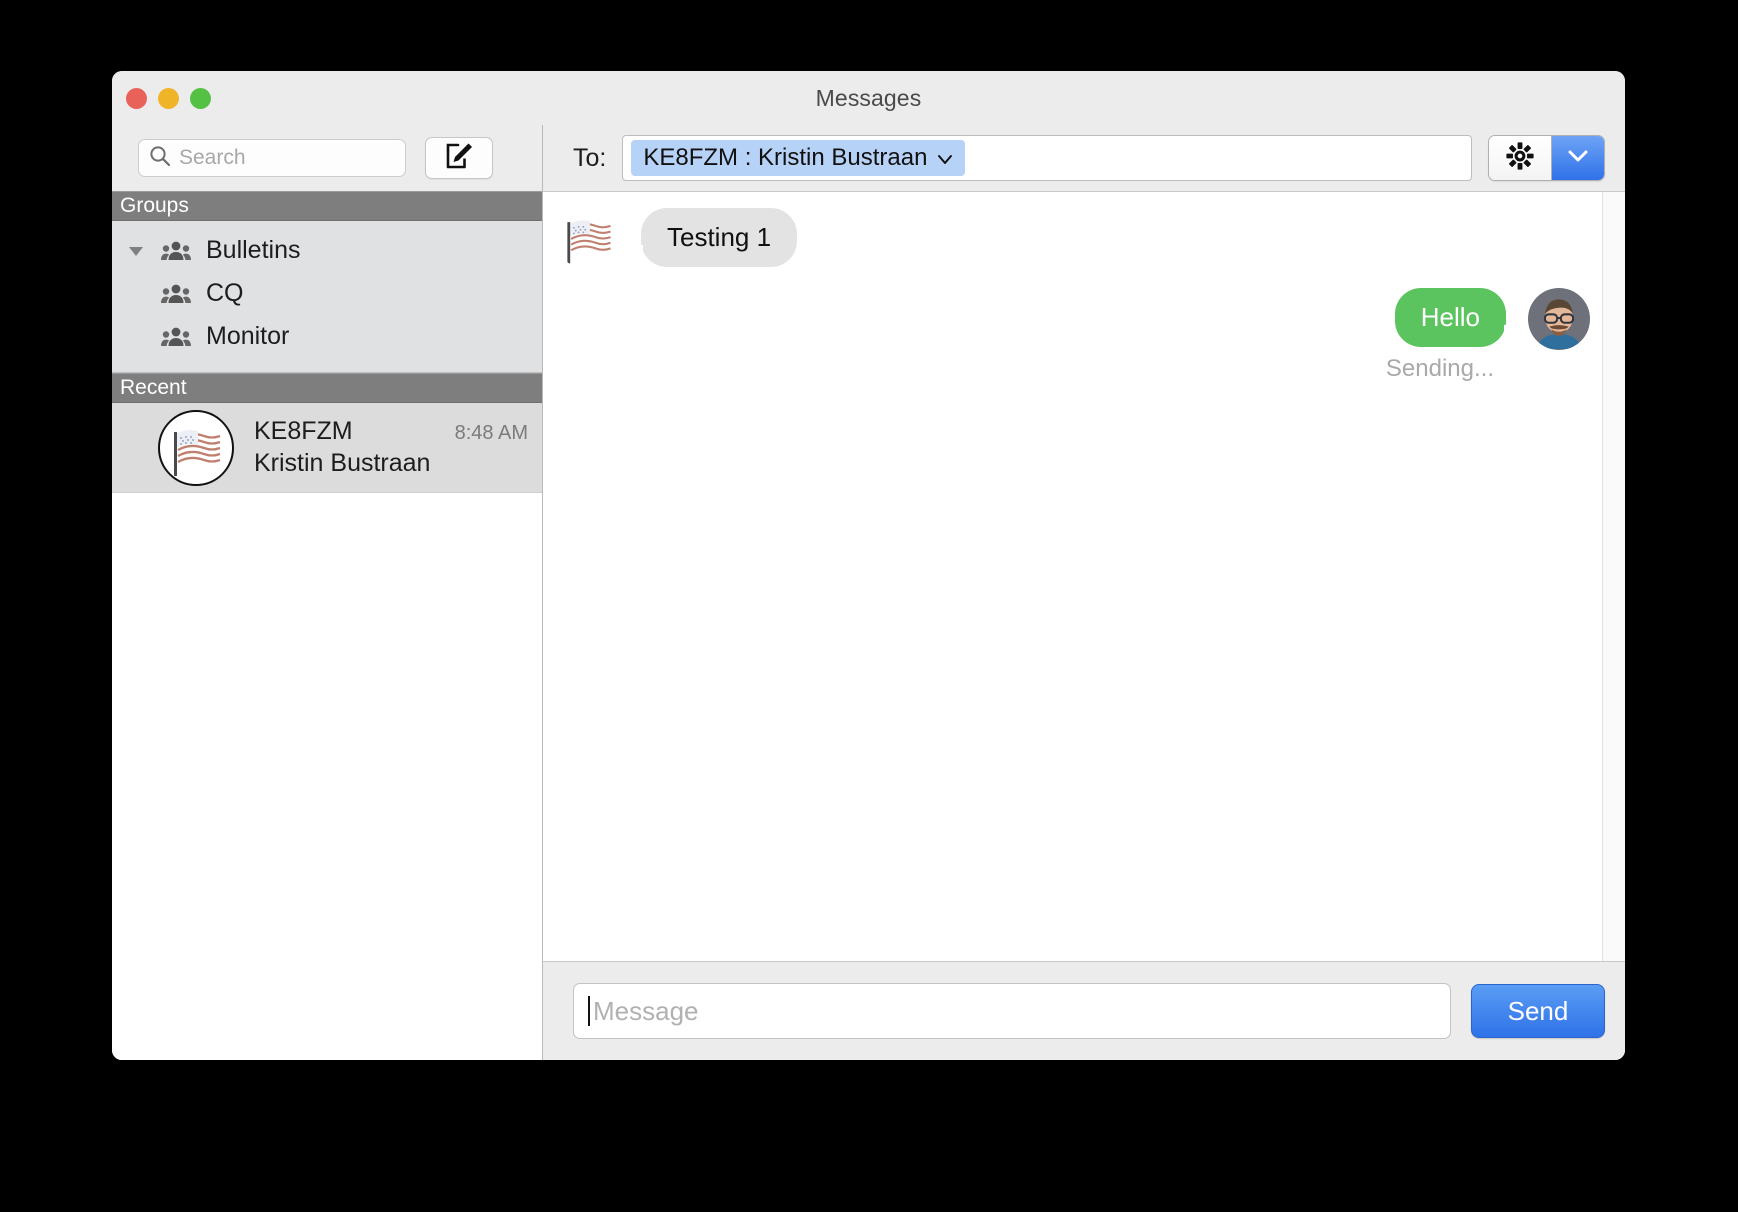 Image resolution: width=1738 pixels, height=1212 pixels. Describe the element at coordinates (1073, 239) in the screenshot. I see `message-row-incoming: Testing 1` at that location.